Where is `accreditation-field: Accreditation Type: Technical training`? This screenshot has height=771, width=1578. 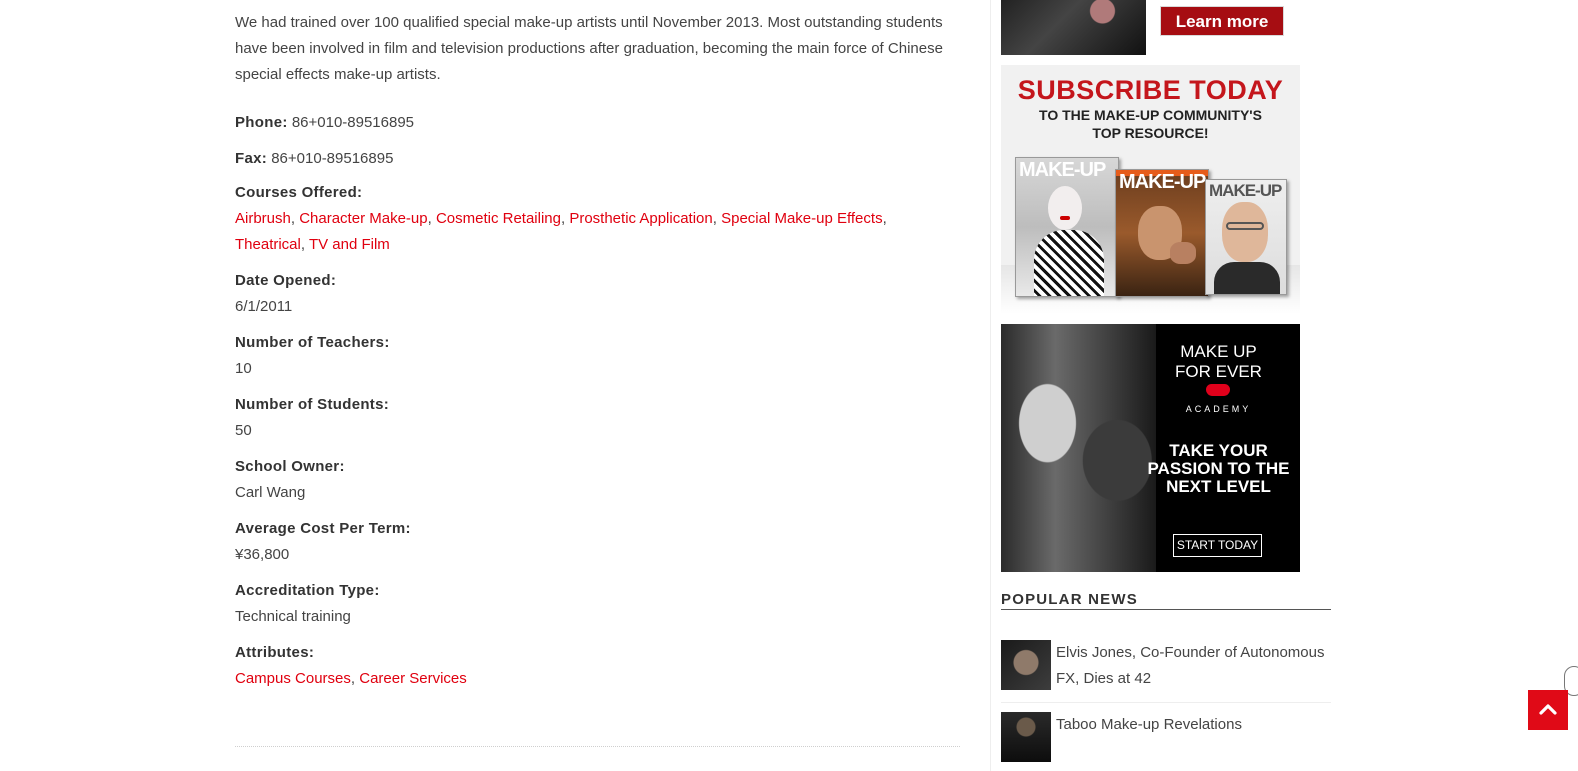 accreditation-field: Accreditation Type: Technical training is located at coordinates (597, 604).